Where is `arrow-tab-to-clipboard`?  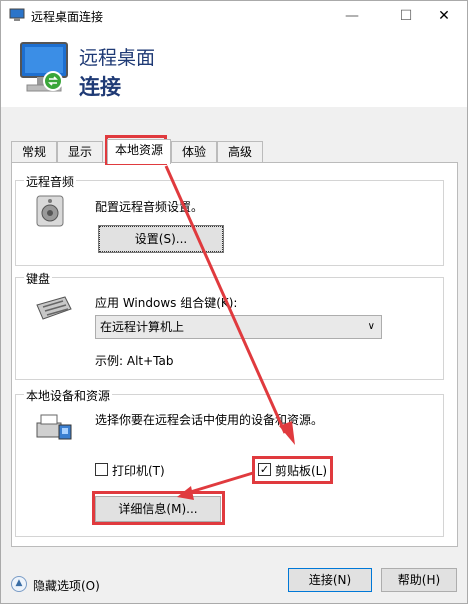
arrow-tab-to-clipboard is located at coordinates (225, 299).